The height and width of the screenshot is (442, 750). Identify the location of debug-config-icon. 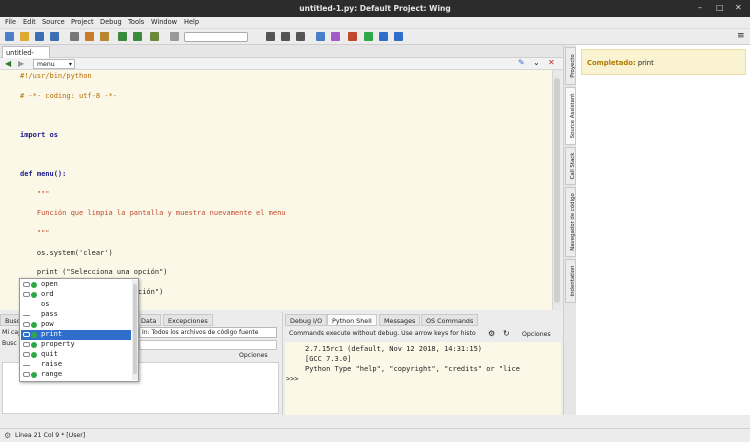
(320, 36).